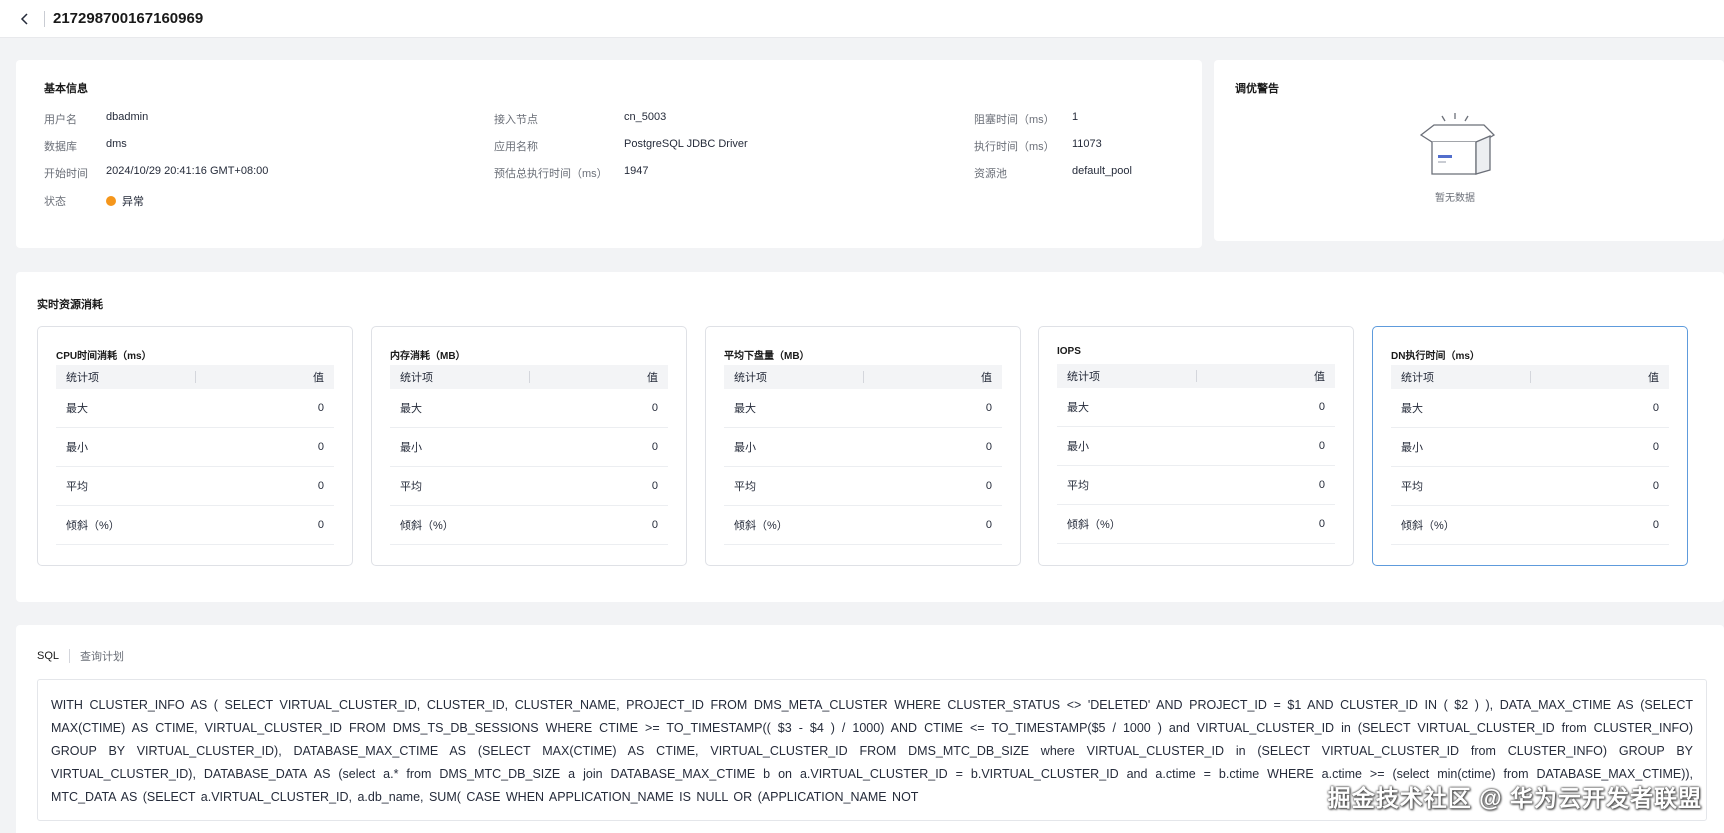  Describe the element at coordinates (1412, 409) in the screenshot. I see `row-label: 最大` at that location.